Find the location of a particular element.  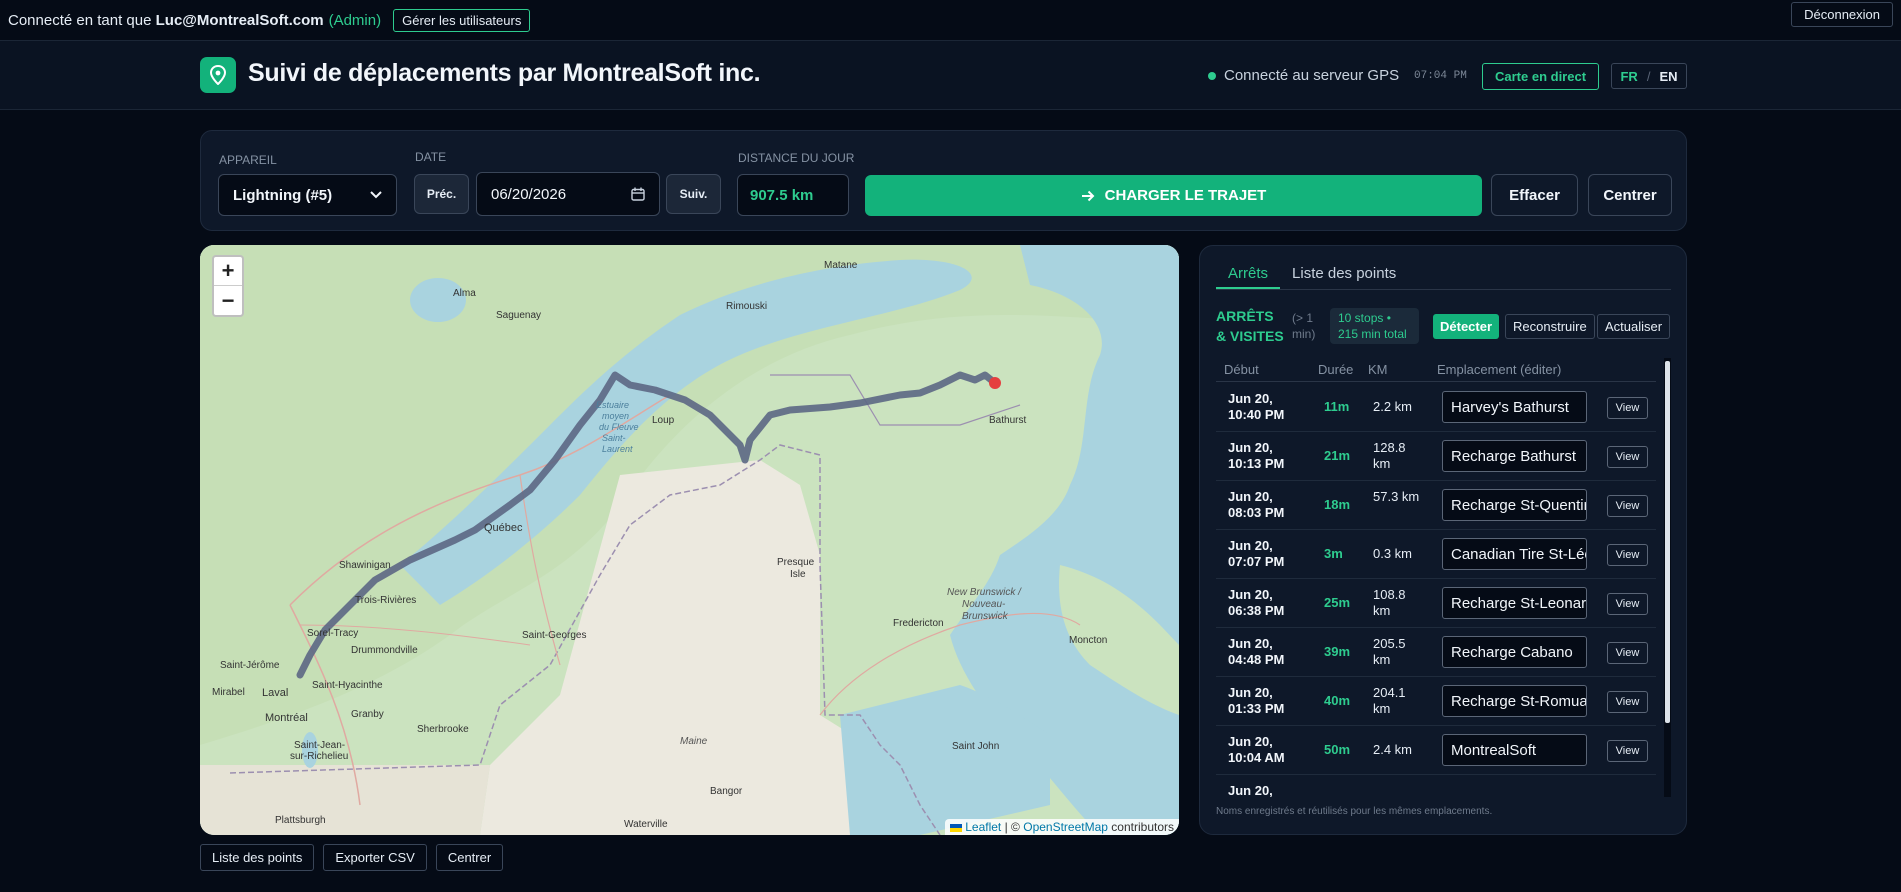

stop-start: Jun 20, 10:04 AM is located at coordinates (1256, 749).